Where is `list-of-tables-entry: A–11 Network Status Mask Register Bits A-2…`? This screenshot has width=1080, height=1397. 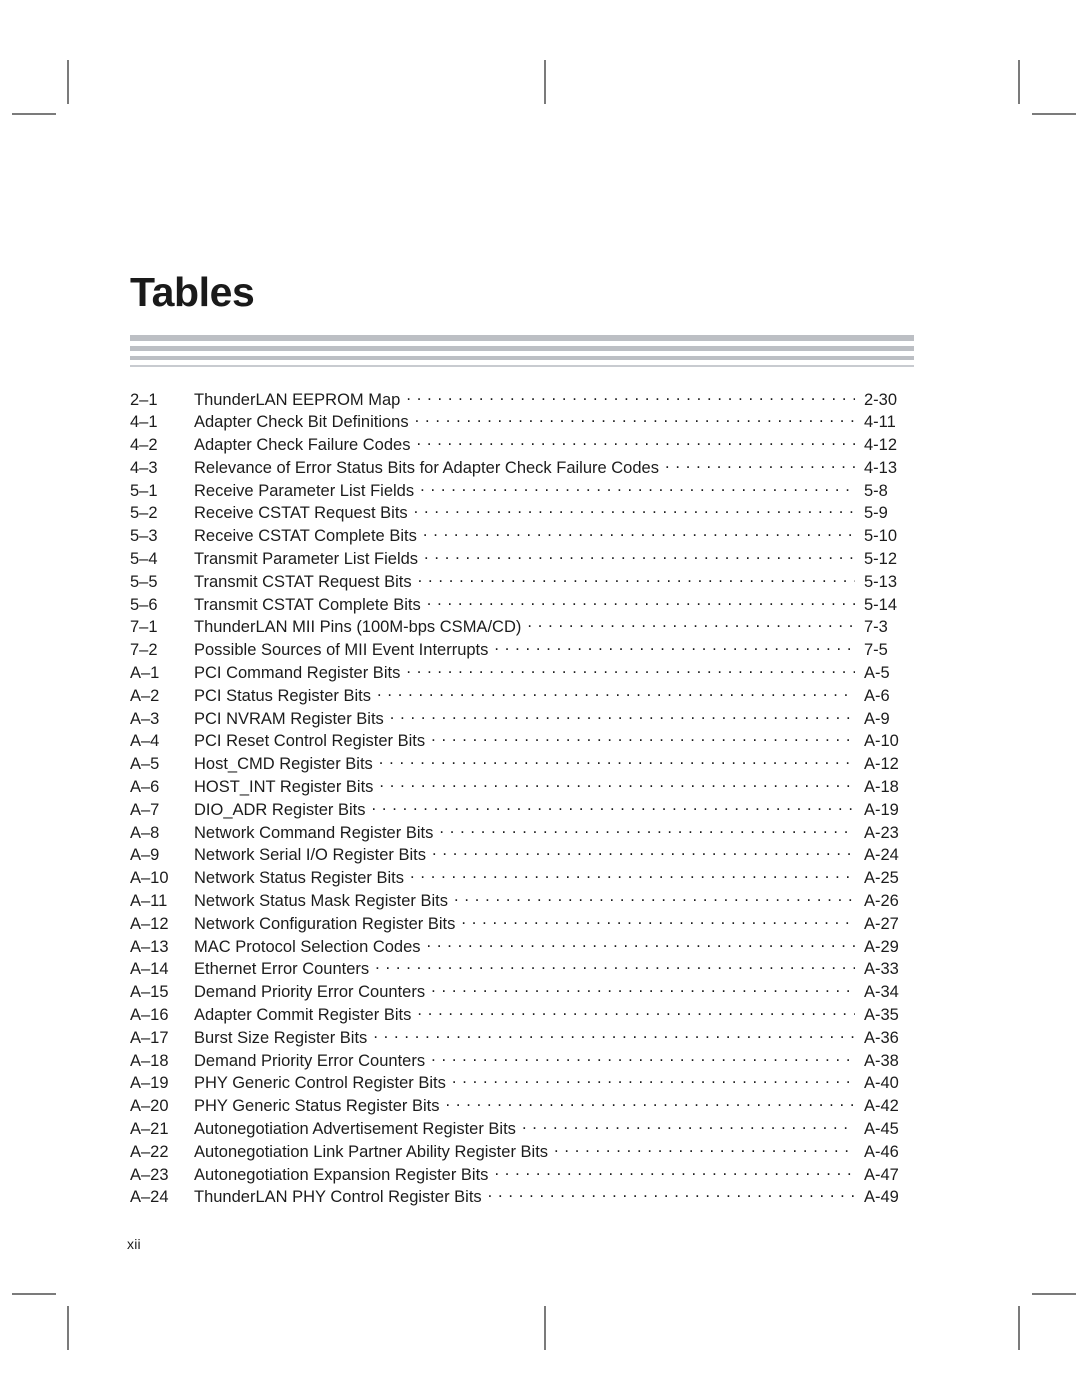
list-of-tables-entry: A–11 Network Status Mask Register Bits A-2… is located at coordinates (522, 901).